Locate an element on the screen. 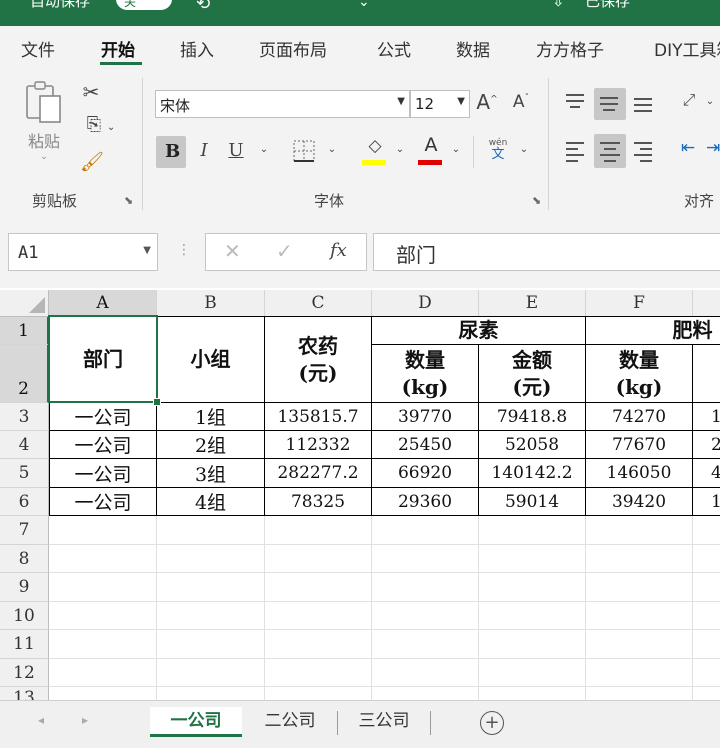 The width and height of the screenshot is (720, 748). decrease-indent-icon: ⇤ is located at coordinates (688, 148).